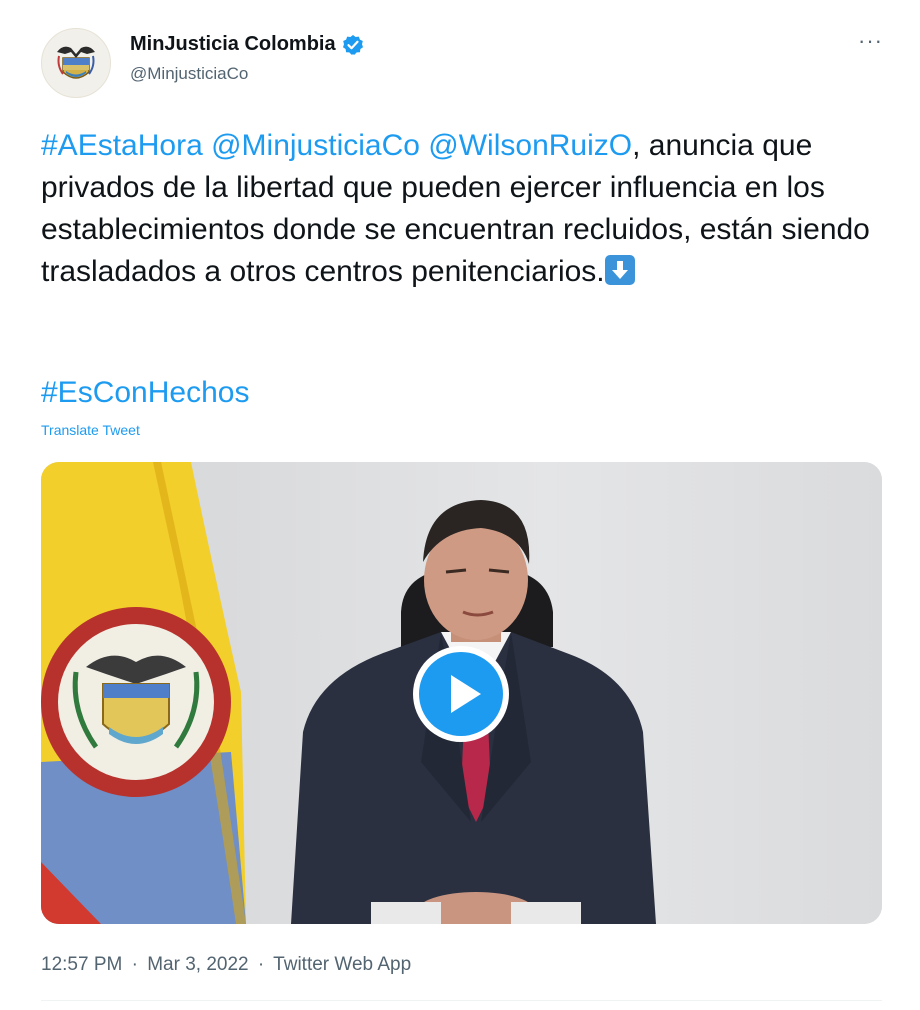 Image resolution: width=920 pixels, height=1010 pixels. I want to click on hashtag-link: #EsConHechos, so click(145, 393).